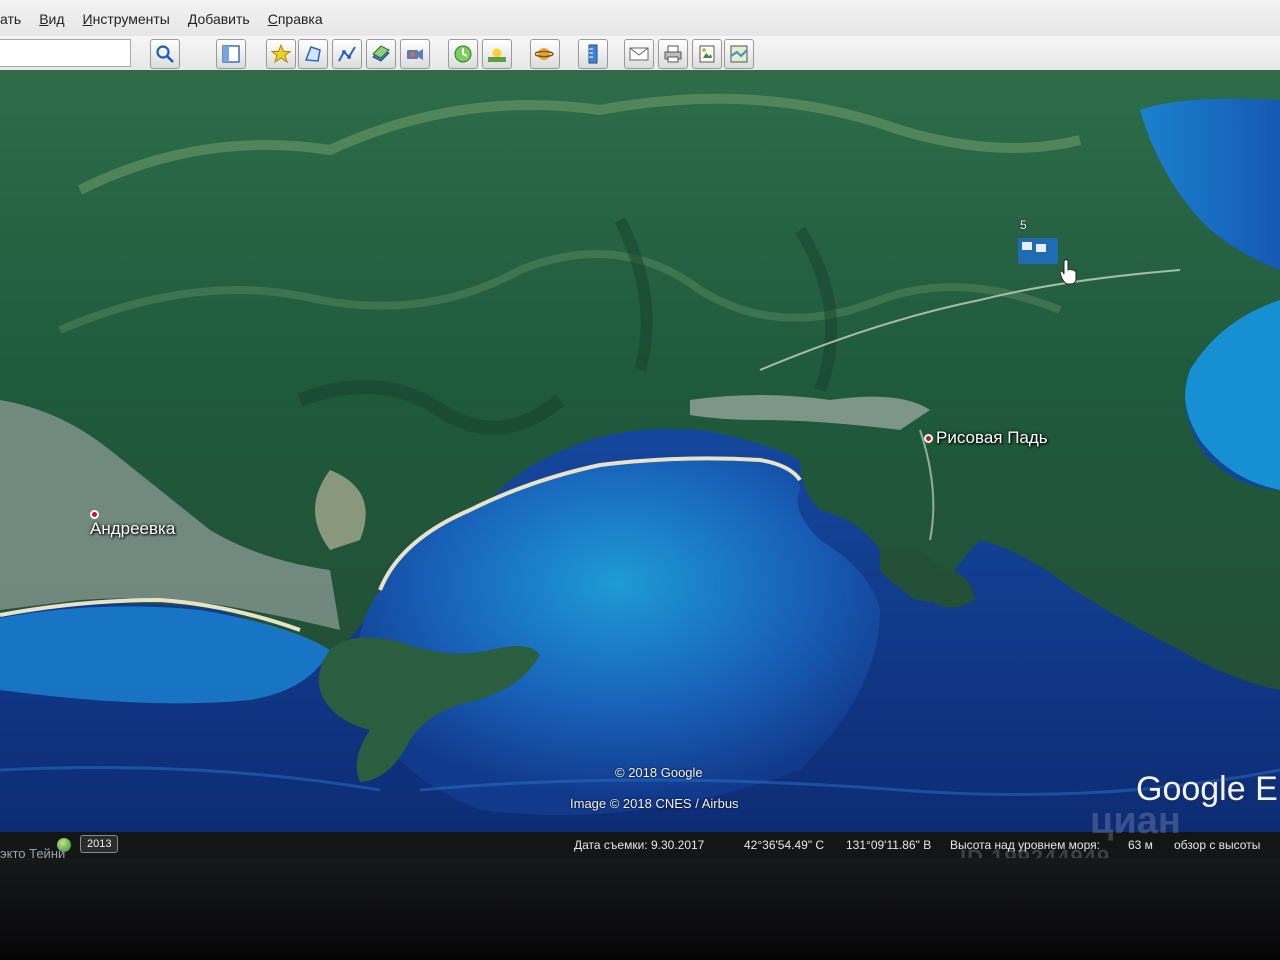 The width and height of the screenshot is (1280, 960). Describe the element at coordinates (295, 19) in the screenshot. I see `menu-help: Справка` at that location.